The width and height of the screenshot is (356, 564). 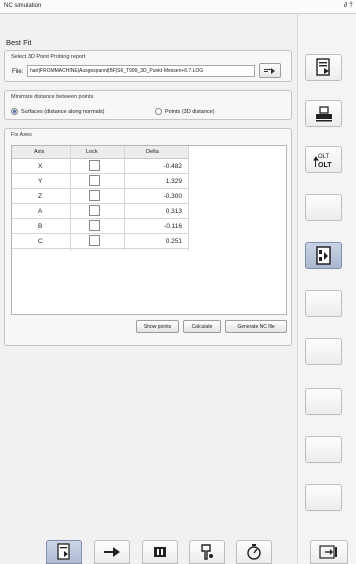 What do you see at coordinates (40, 241) in the screenshot?
I see `axis-cell: C` at bounding box center [40, 241].